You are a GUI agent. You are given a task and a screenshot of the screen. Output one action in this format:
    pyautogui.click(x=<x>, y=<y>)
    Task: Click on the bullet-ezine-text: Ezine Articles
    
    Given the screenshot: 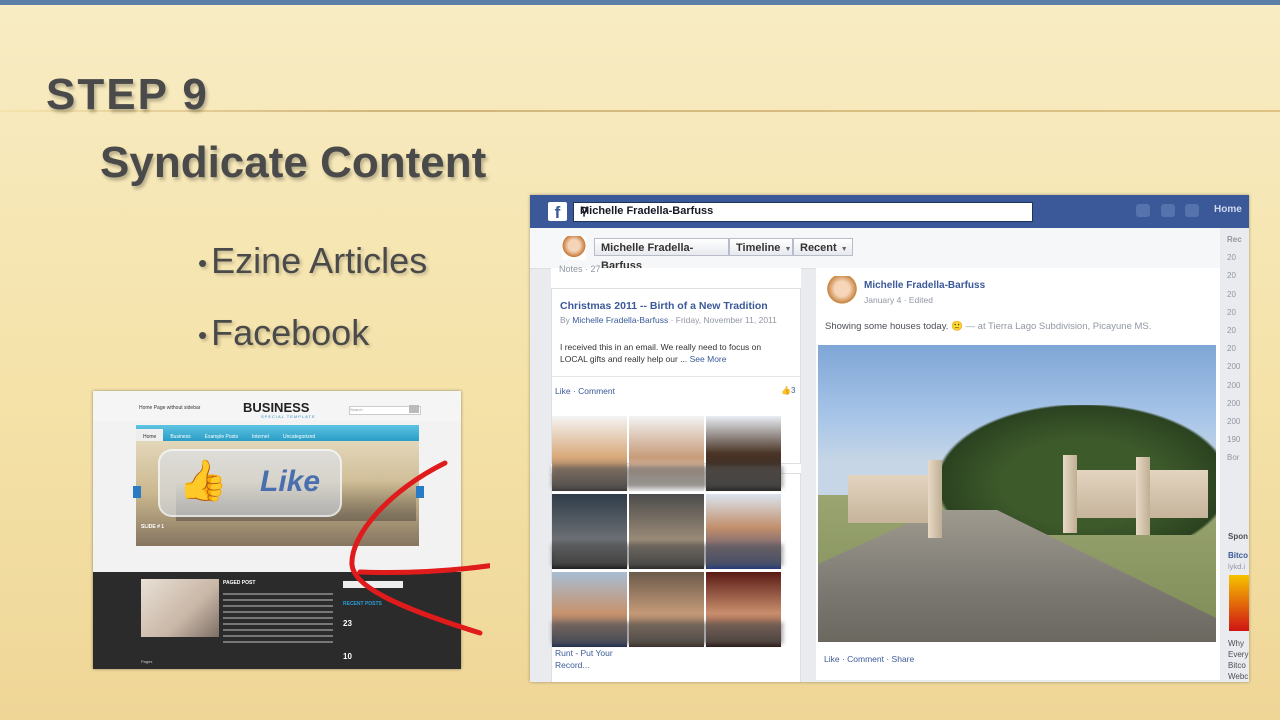 What is the action you would take?
    pyautogui.click(x=319, y=260)
    